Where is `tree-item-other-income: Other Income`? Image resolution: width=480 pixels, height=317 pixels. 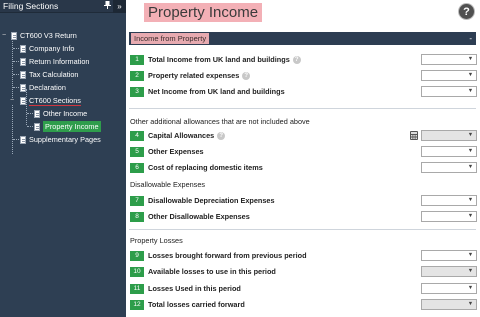 tree-item-other-income: Other Income is located at coordinates (63, 113).